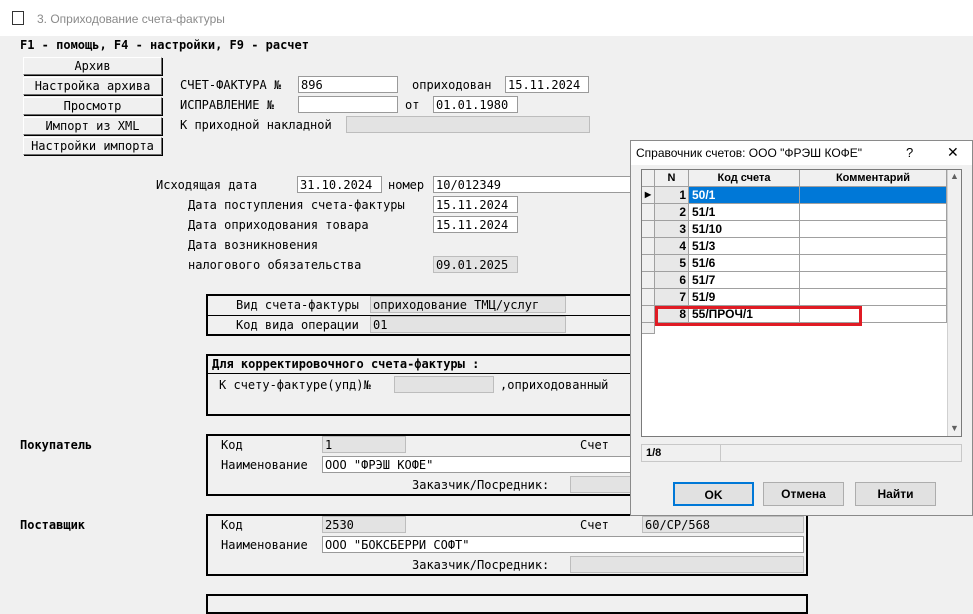  I want to click on invoice-type-field: оприходование ТМЦ/услуг, so click(468, 304).